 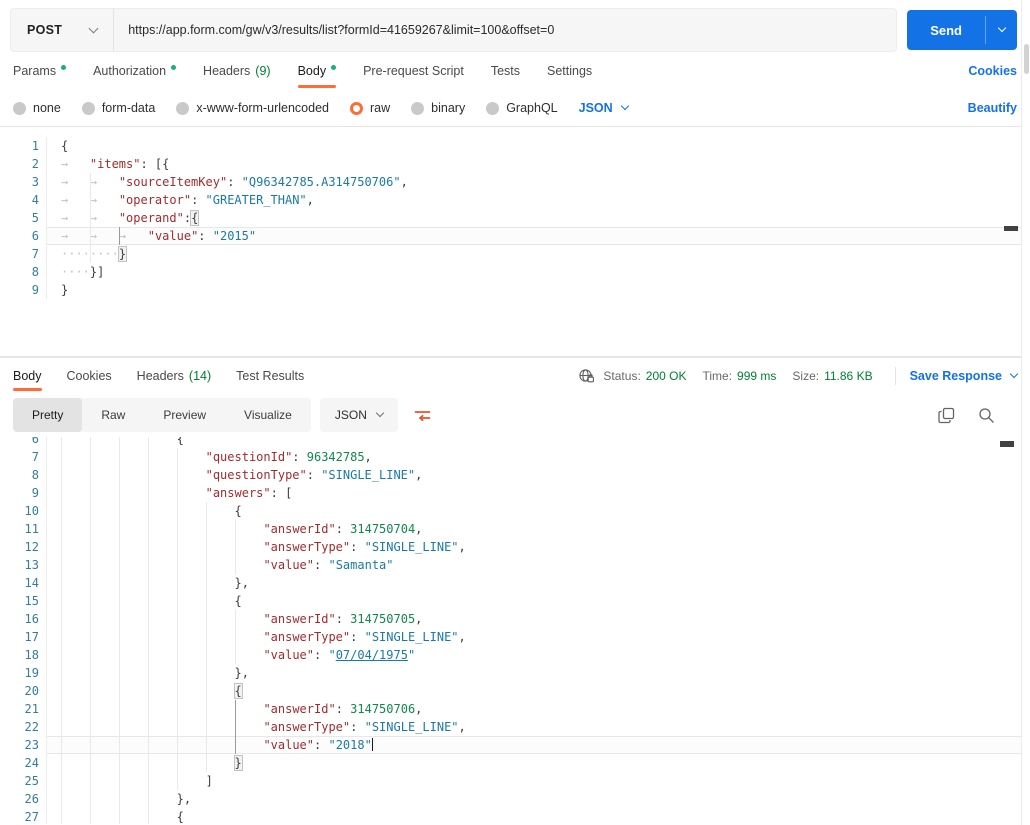 I want to click on body-mode-none: none, so click(x=37, y=108).